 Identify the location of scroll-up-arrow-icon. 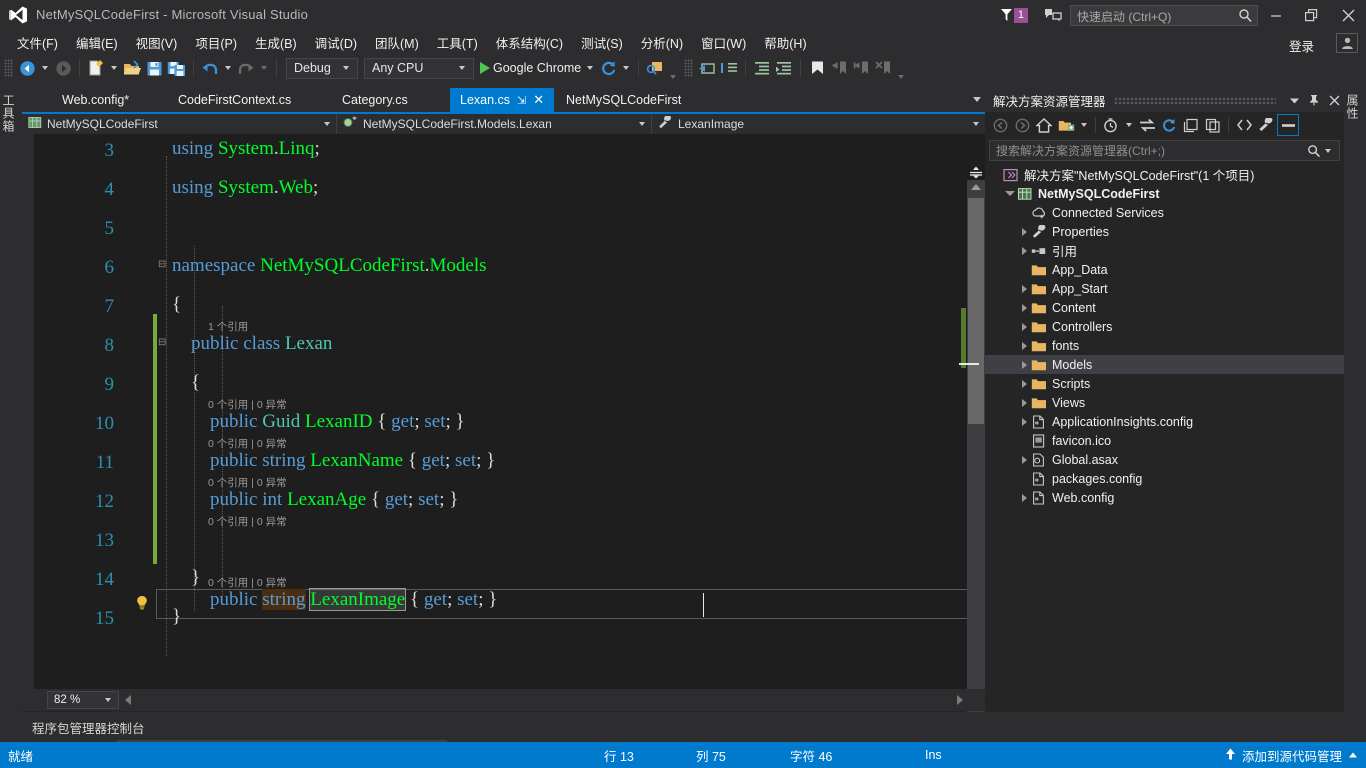
(976, 187).